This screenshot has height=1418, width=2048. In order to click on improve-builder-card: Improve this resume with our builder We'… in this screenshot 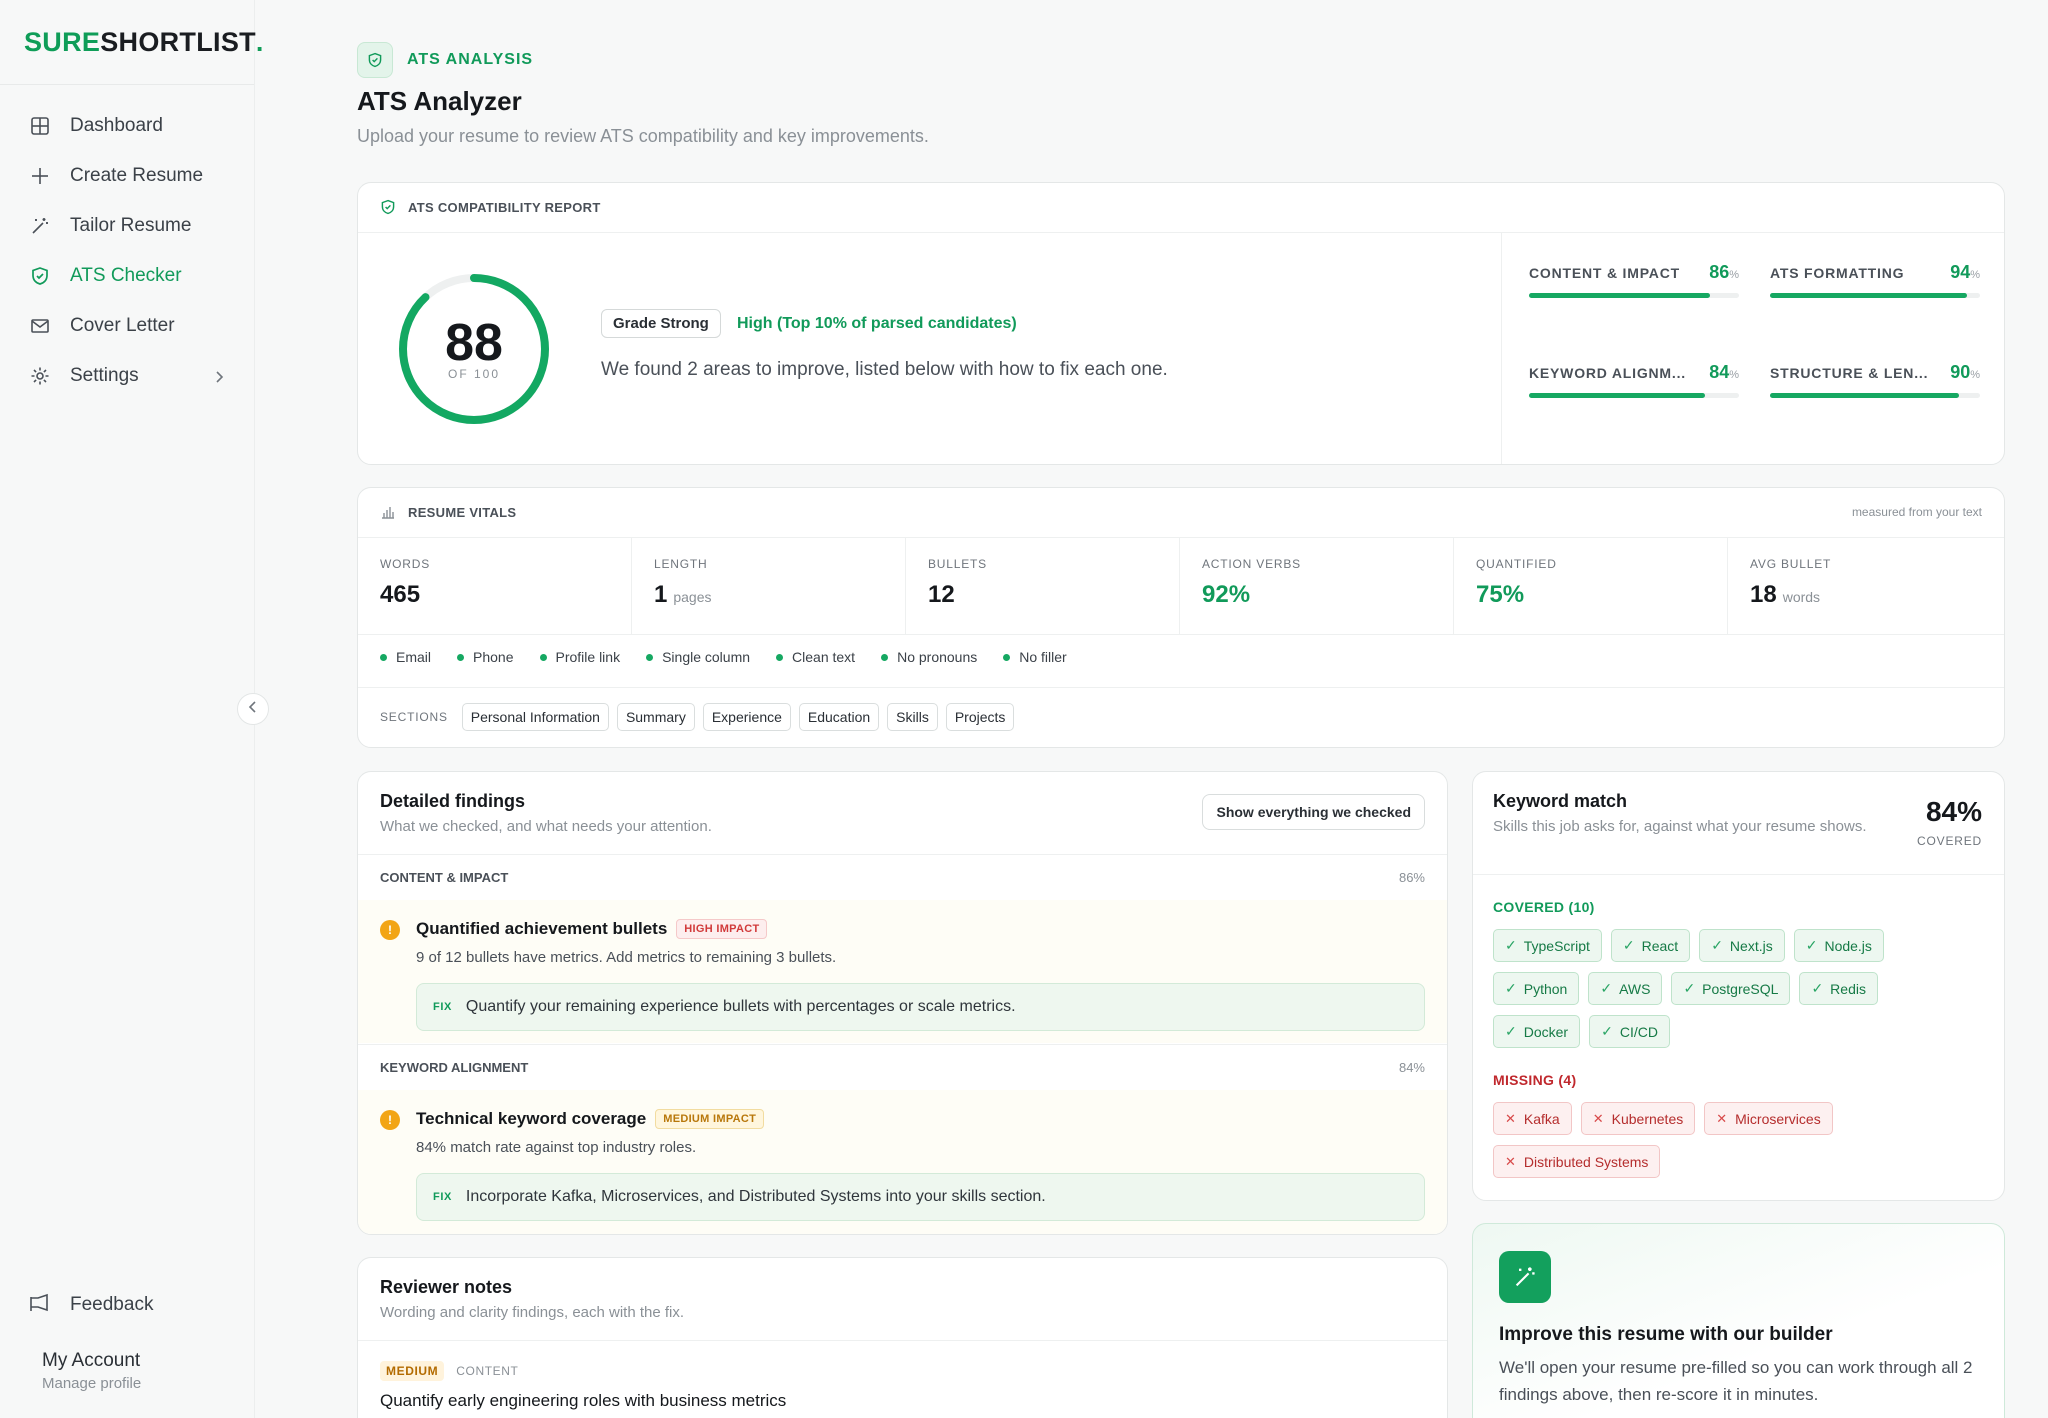, I will do `click(1738, 1320)`.